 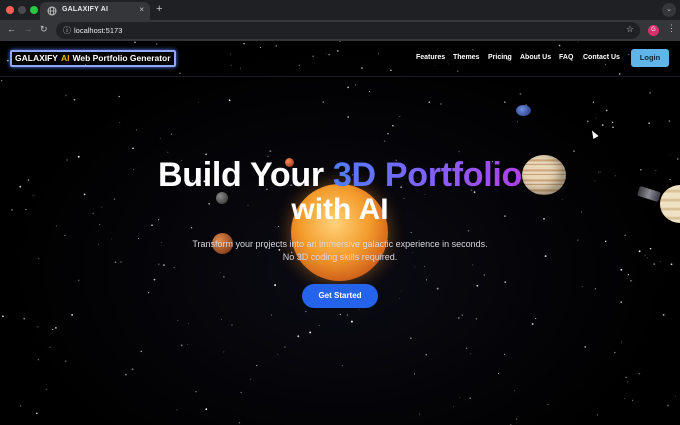 What do you see at coordinates (95, 11) in the screenshot?
I see `browser-tab: GALAXIFY AI ×` at bounding box center [95, 11].